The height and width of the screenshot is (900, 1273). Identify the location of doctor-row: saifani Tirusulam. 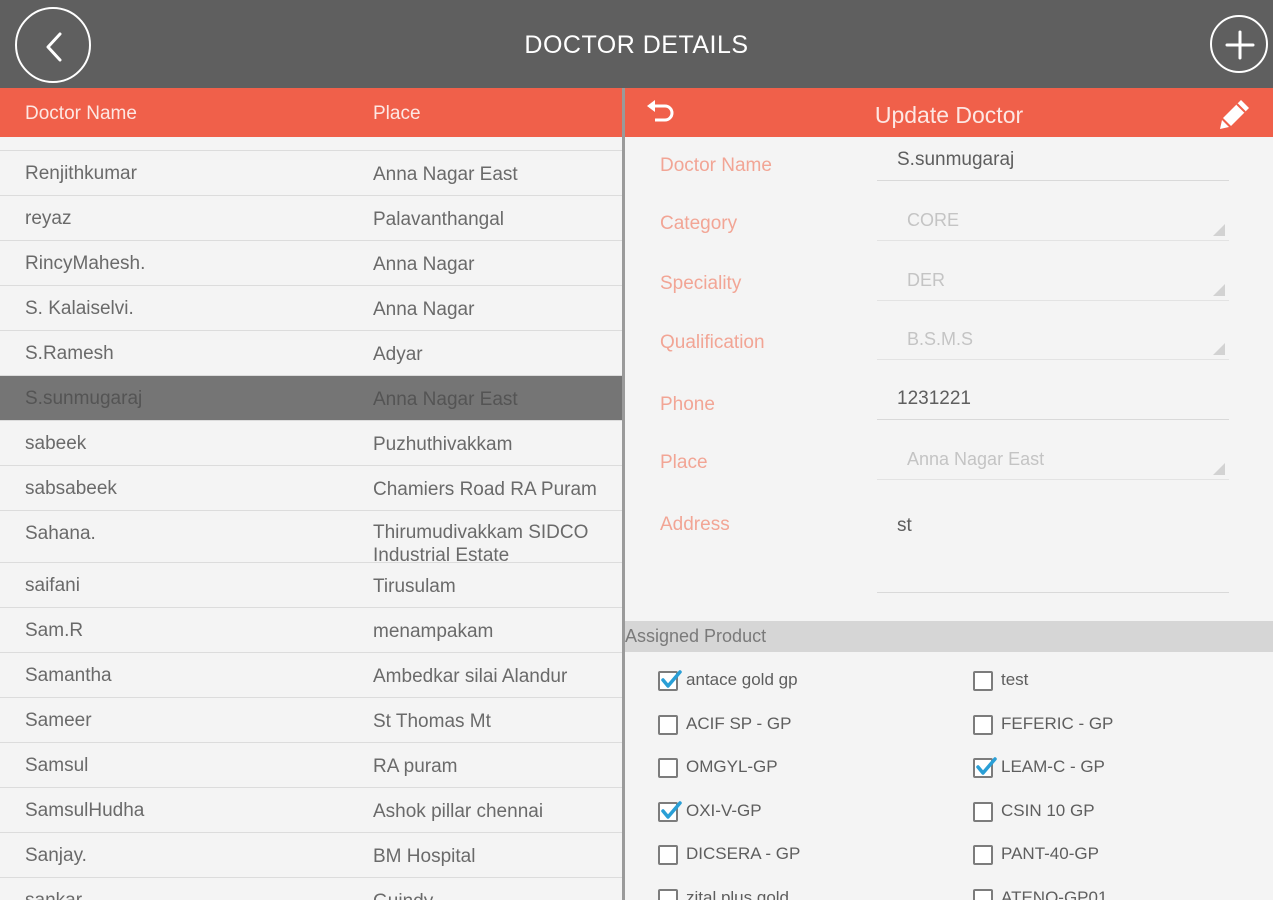
(311, 585).